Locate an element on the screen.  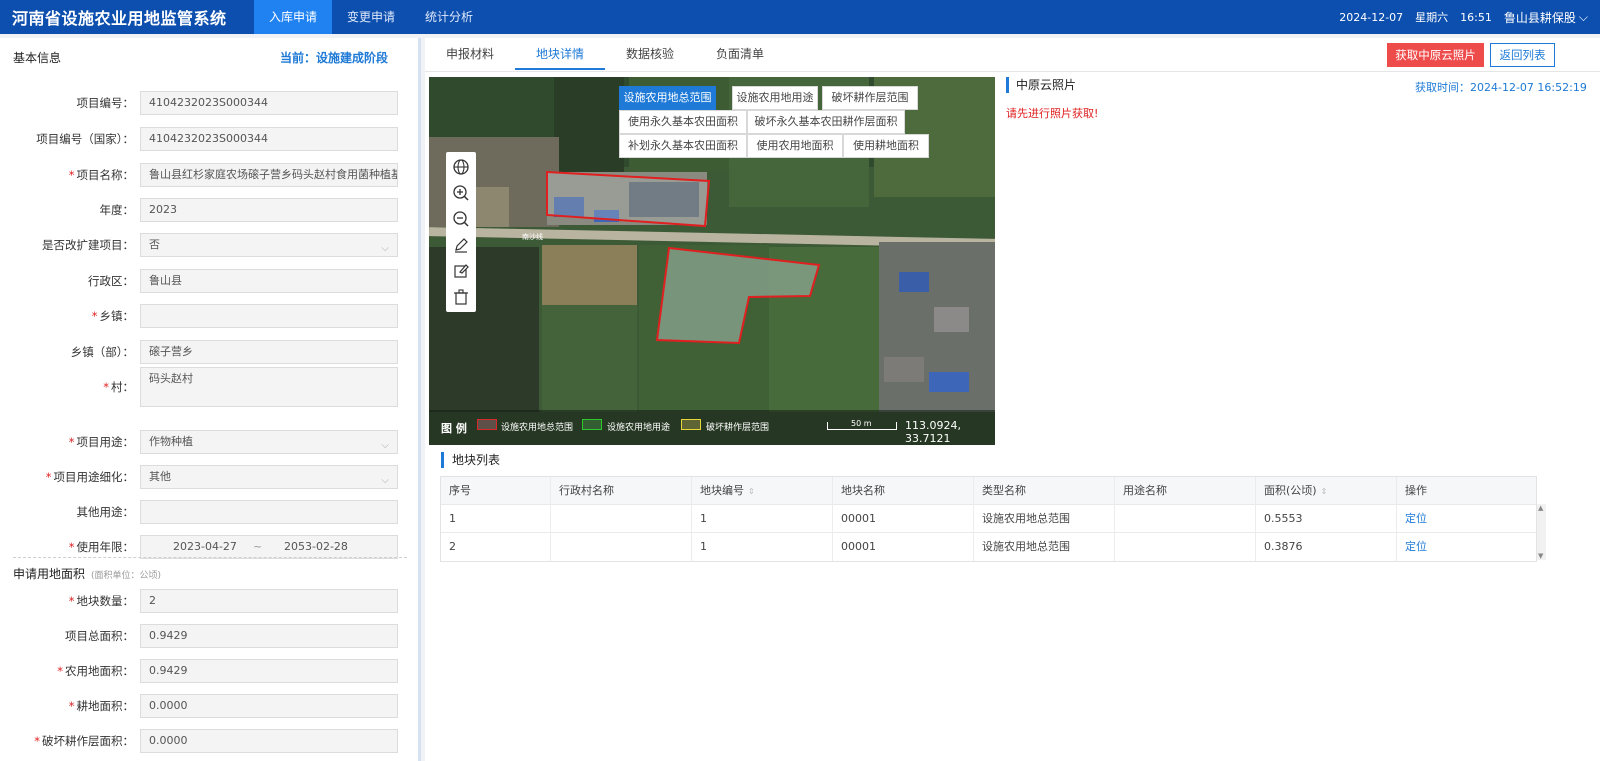
legend-title: 图 例 is located at coordinates (454, 428).